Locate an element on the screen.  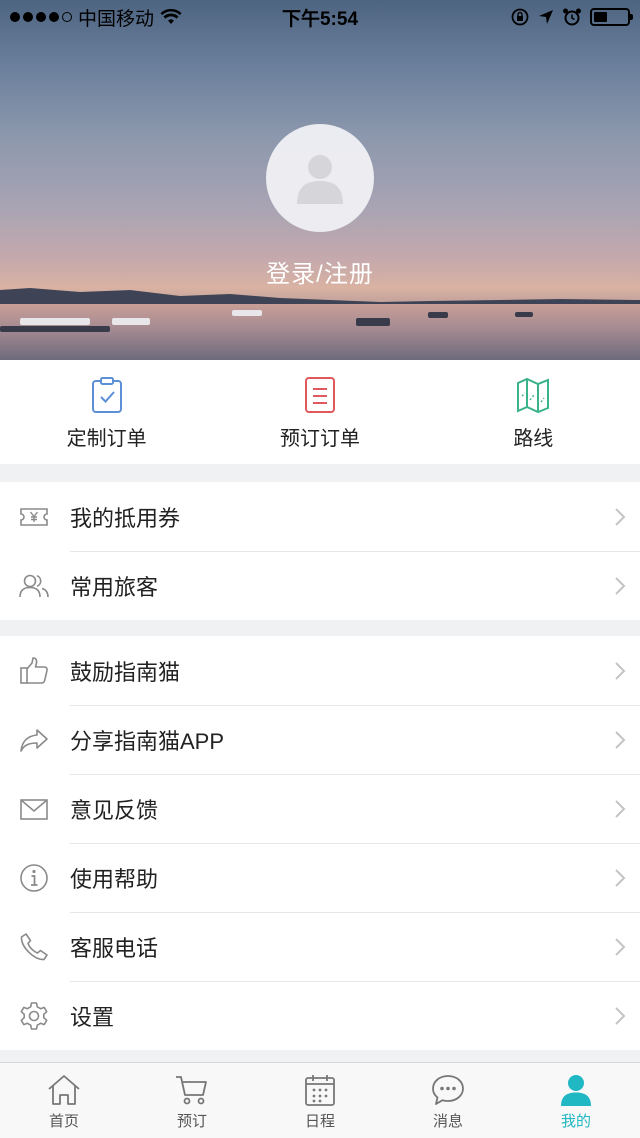
tab-mine: 我的 is located at coordinates (576, 1100).